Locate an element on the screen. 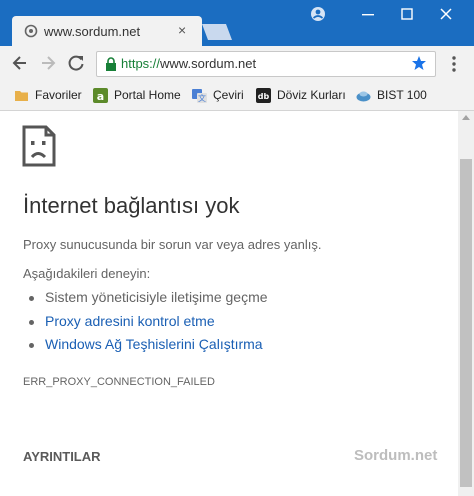 Image resolution: width=474 pixels, height=496 pixels. suggestions-heading: Aşağıdakileri deneyin: is located at coordinates (87, 273).